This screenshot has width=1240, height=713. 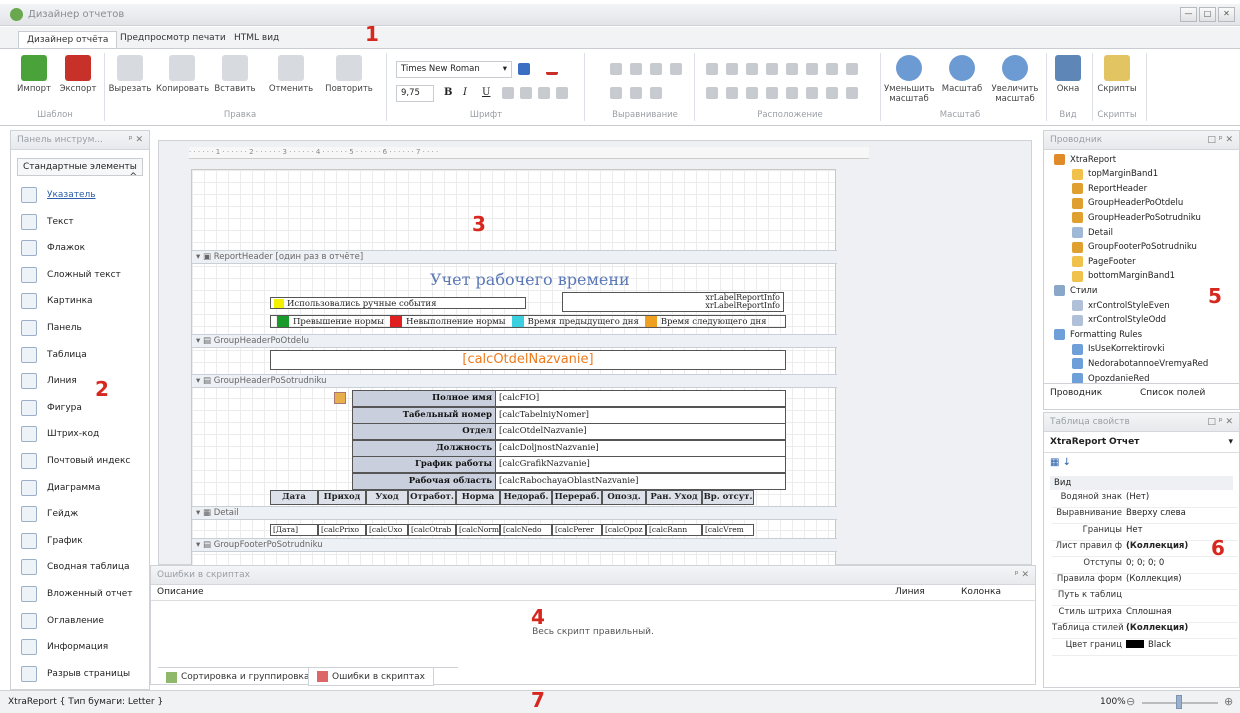 I want to click on band-detail: ▾ ▦ Detail, so click(x=514, y=513).